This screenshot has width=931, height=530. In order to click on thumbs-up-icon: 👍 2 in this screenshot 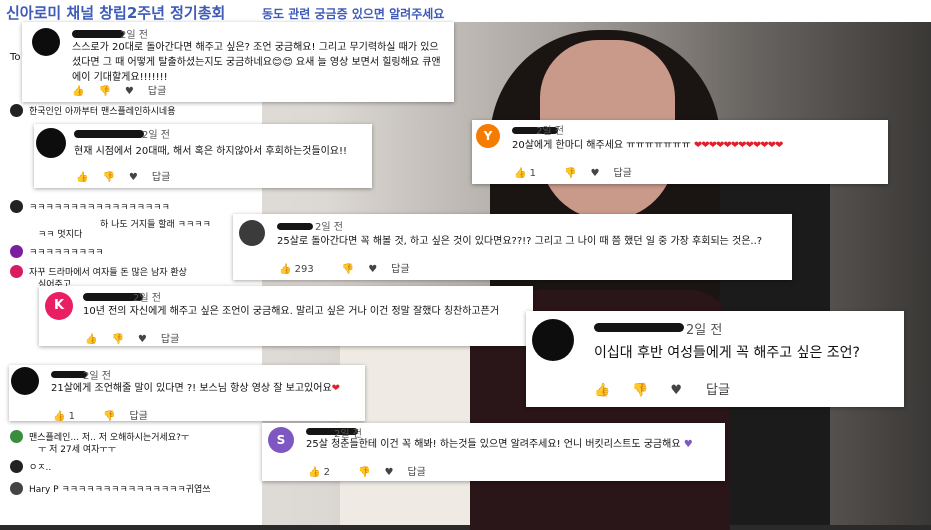, I will do `click(326, 472)`.